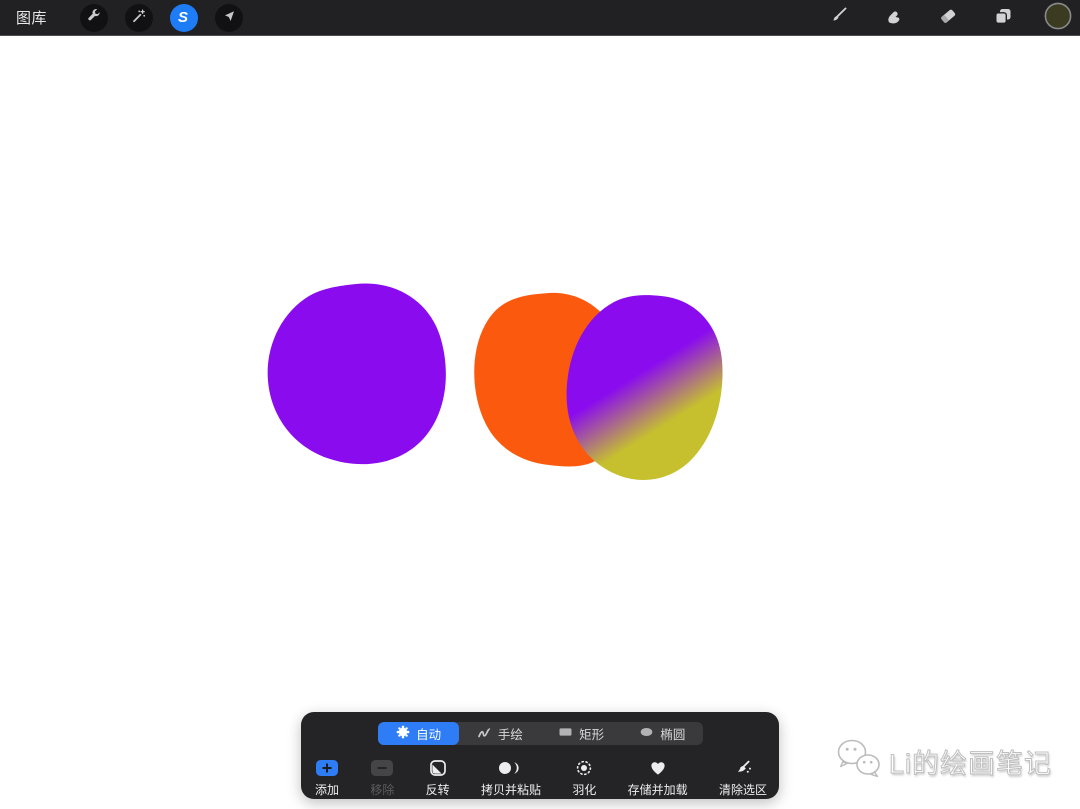 This screenshot has width=1080, height=809. I want to click on mode-label: 手绘, so click(510, 735).